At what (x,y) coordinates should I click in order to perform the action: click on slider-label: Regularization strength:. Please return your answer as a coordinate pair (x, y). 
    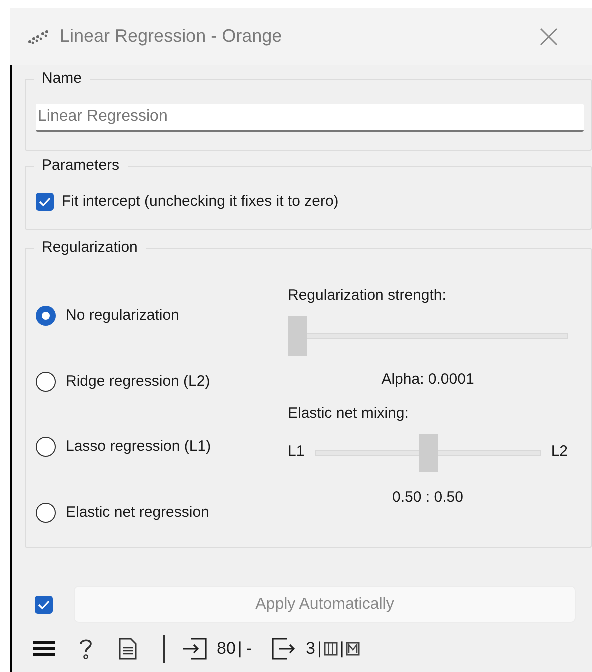
    Looking at the image, I should click on (368, 296).